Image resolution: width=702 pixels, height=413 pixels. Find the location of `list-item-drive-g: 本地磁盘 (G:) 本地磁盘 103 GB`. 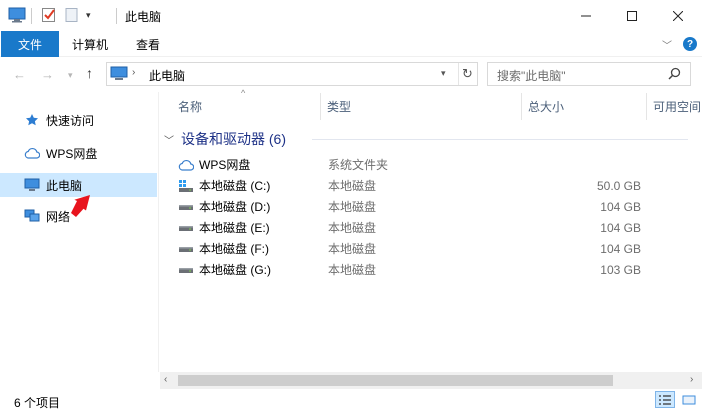

list-item-drive-g: 本地磁盘 (G:) 本地磁盘 103 GB is located at coordinates (413, 269).